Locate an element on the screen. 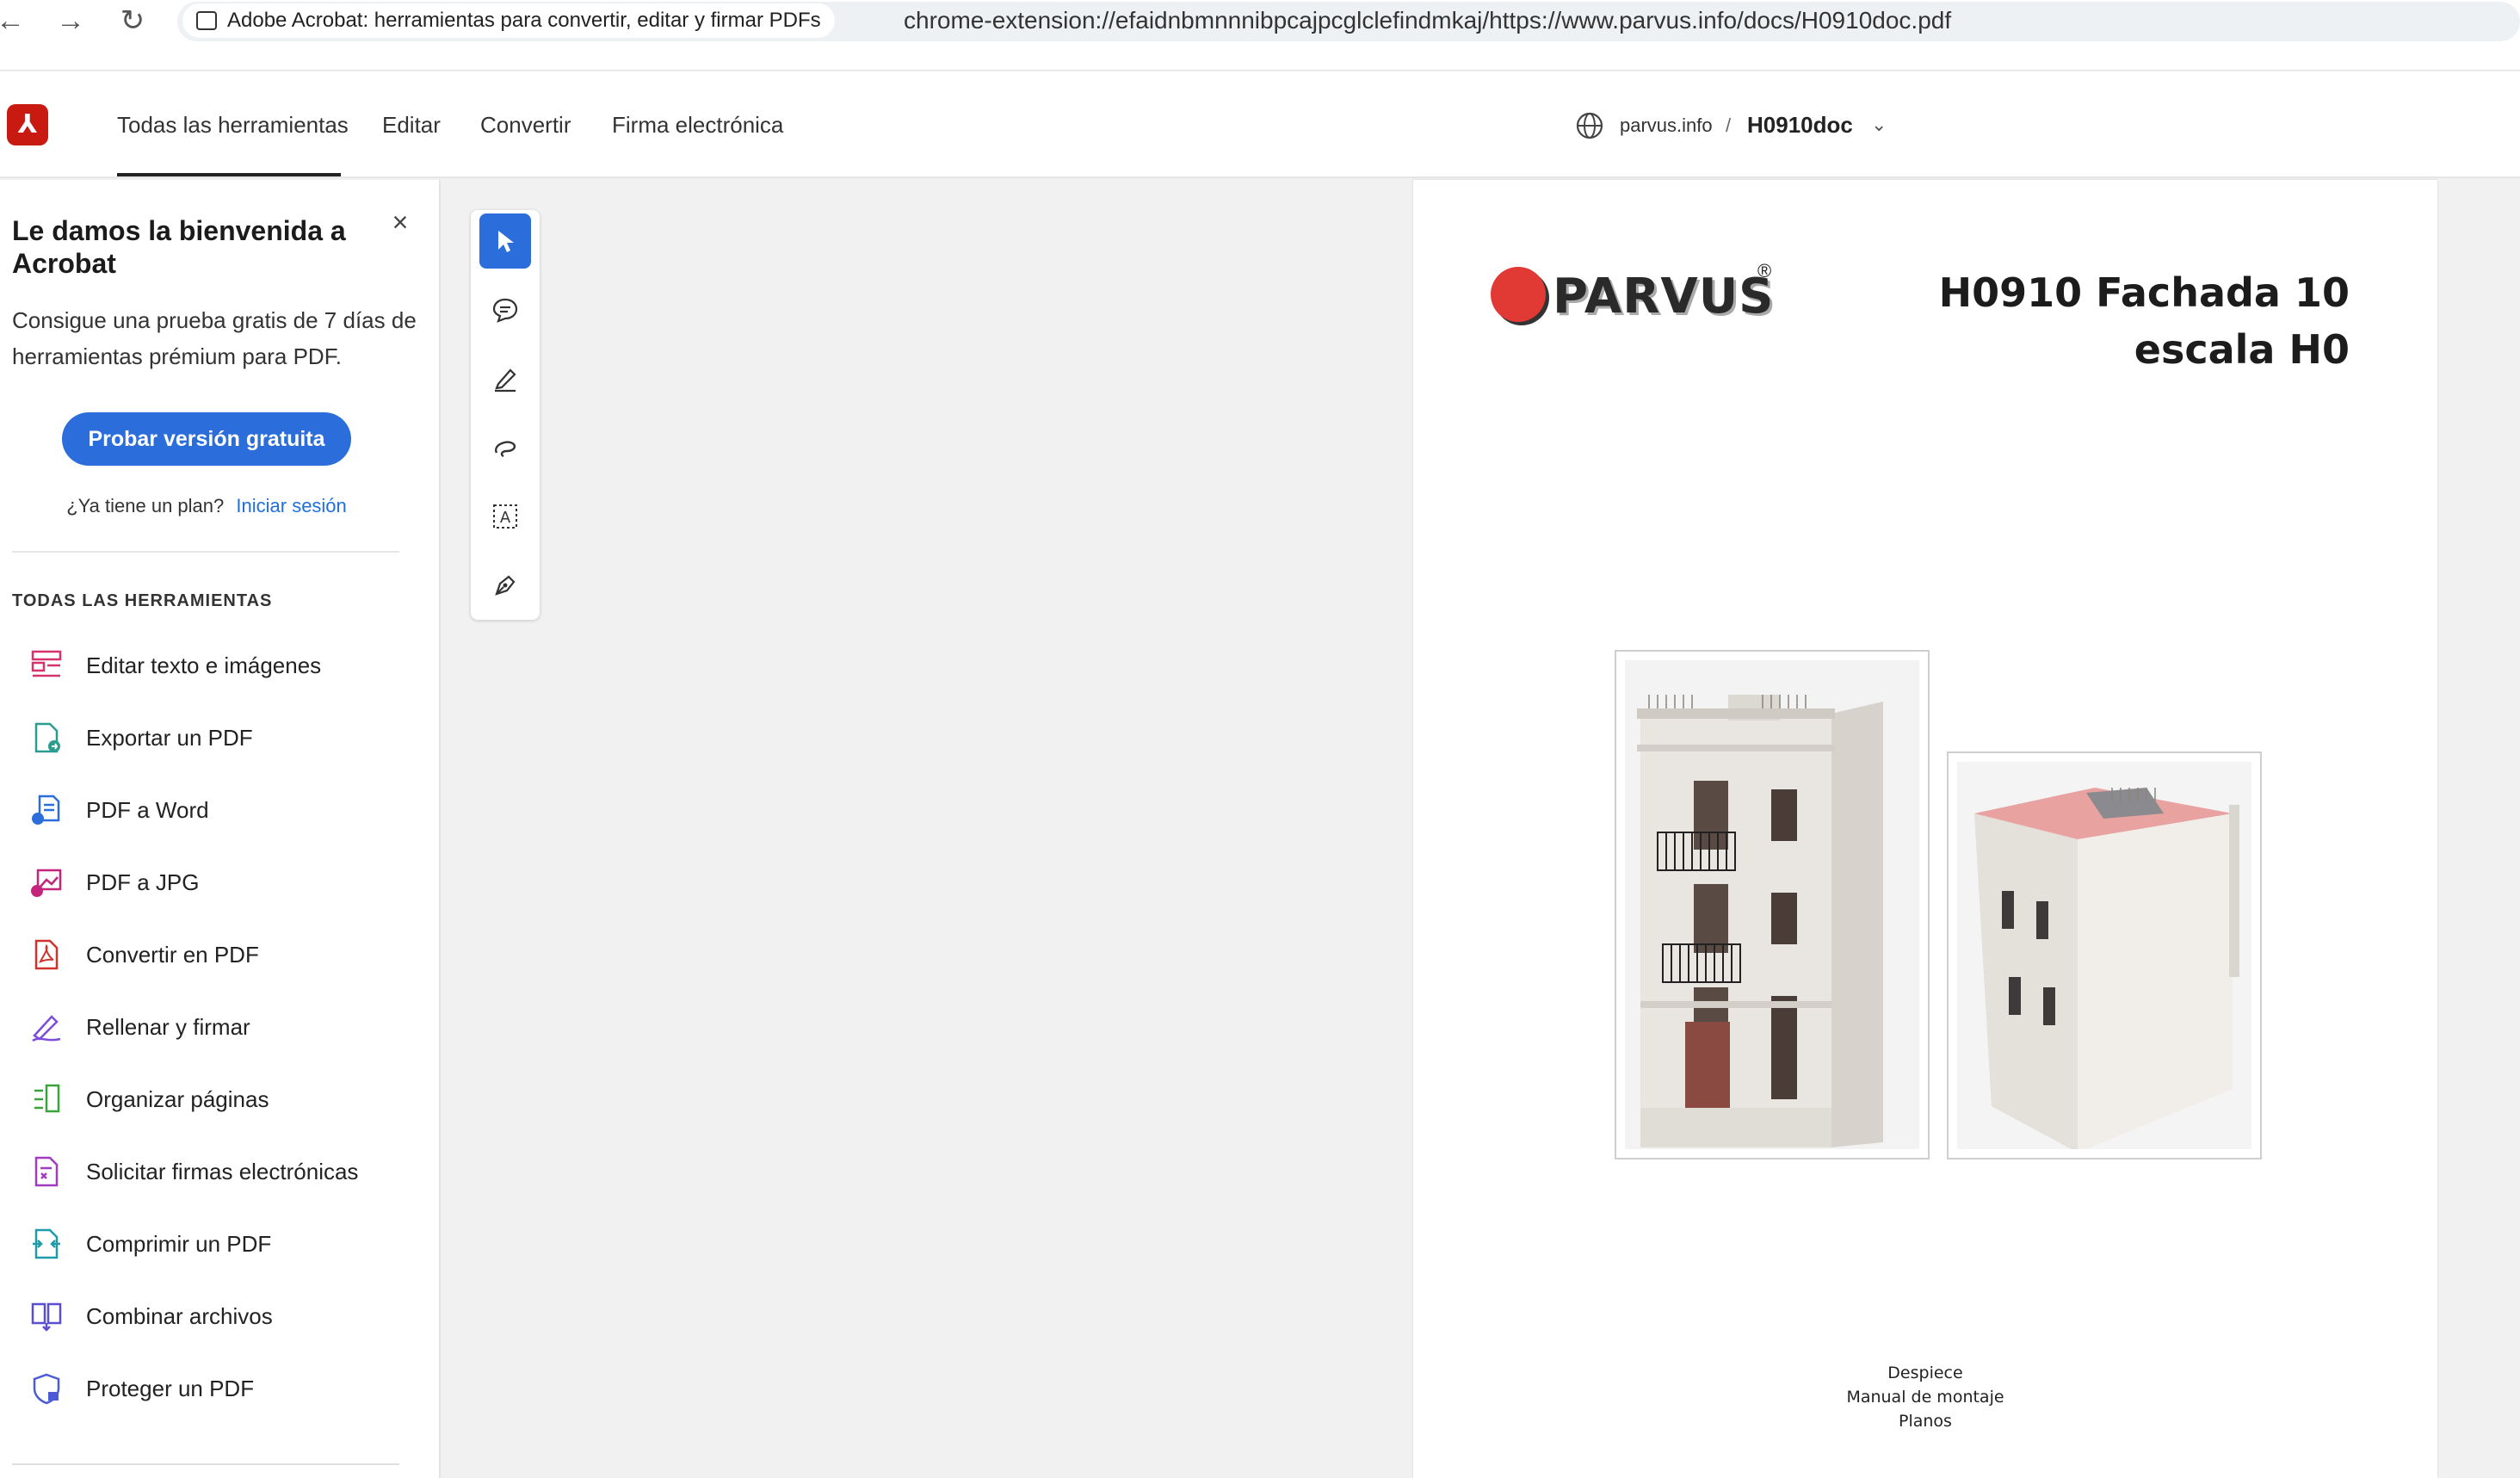 Image resolution: width=2520 pixels, height=1478 pixels. plan-row: ¿Ya tiene un plan? Iniciar sesión is located at coordinates (207, 506).